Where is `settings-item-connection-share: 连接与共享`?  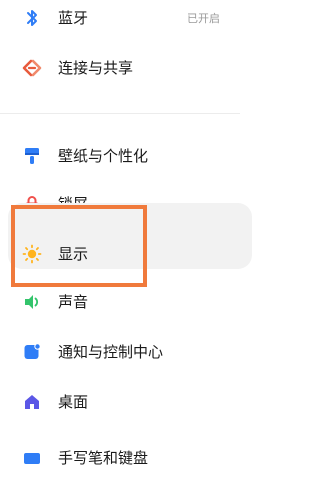
settings-item-connection-share: 连接与共享 is located at coordinates (116, 68).